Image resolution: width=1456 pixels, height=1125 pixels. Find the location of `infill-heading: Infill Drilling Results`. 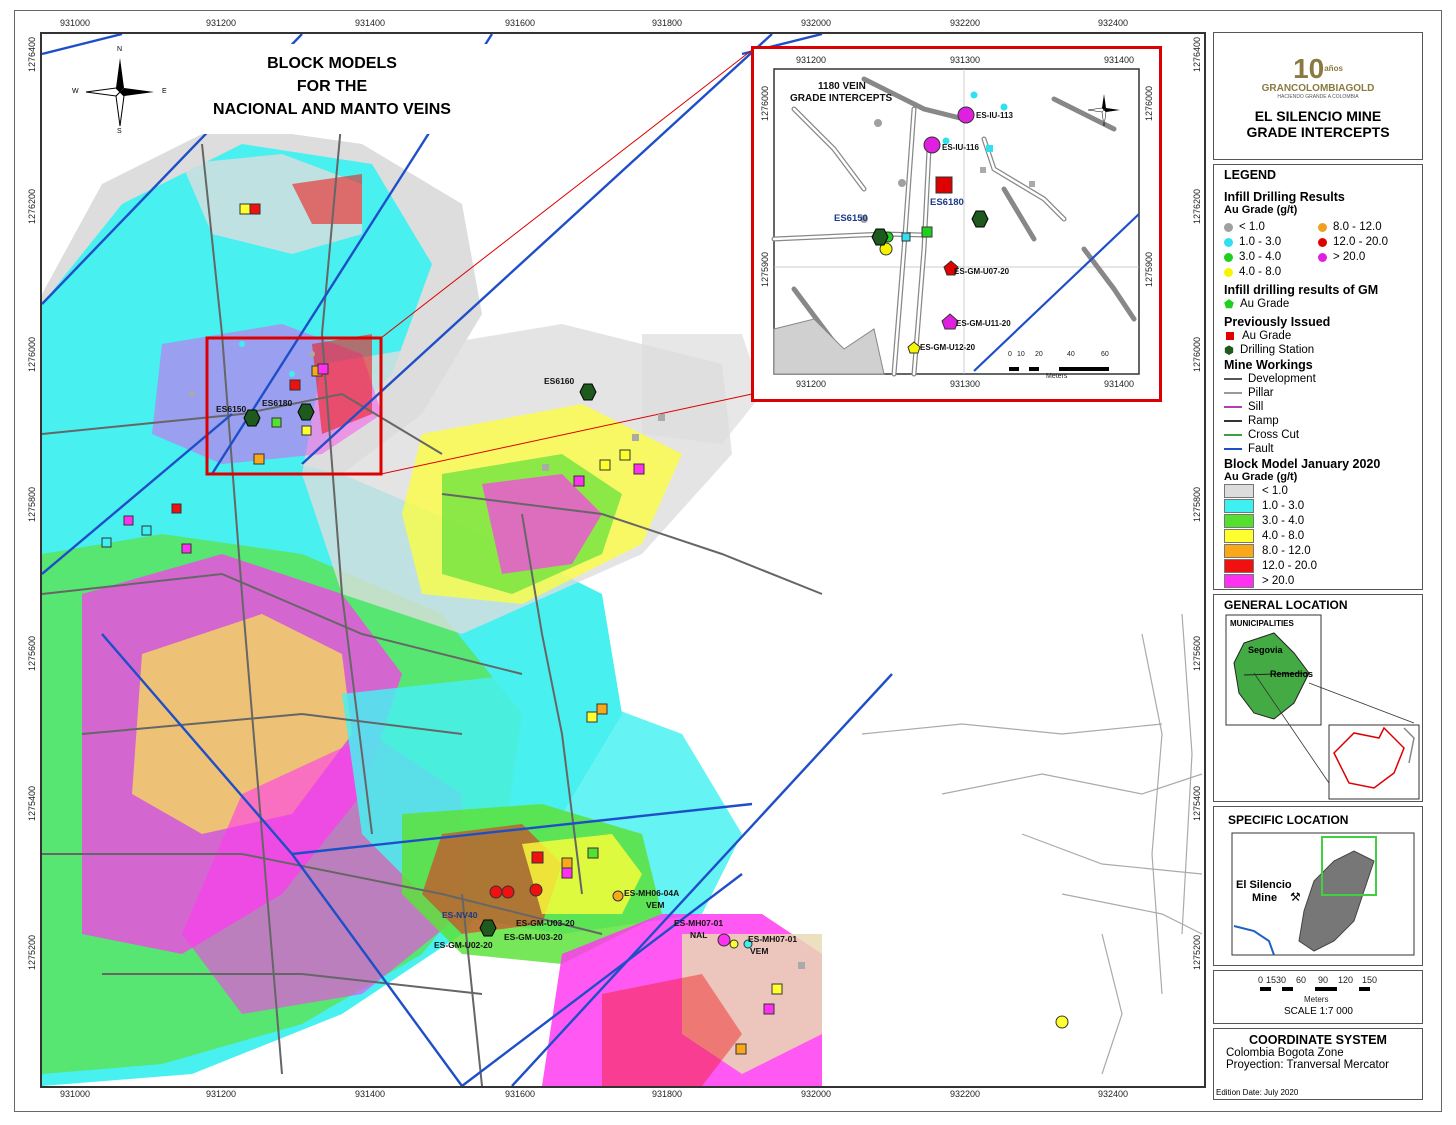

infill-heading: Infill Drilling Results is located at coordinates (1284, 197).